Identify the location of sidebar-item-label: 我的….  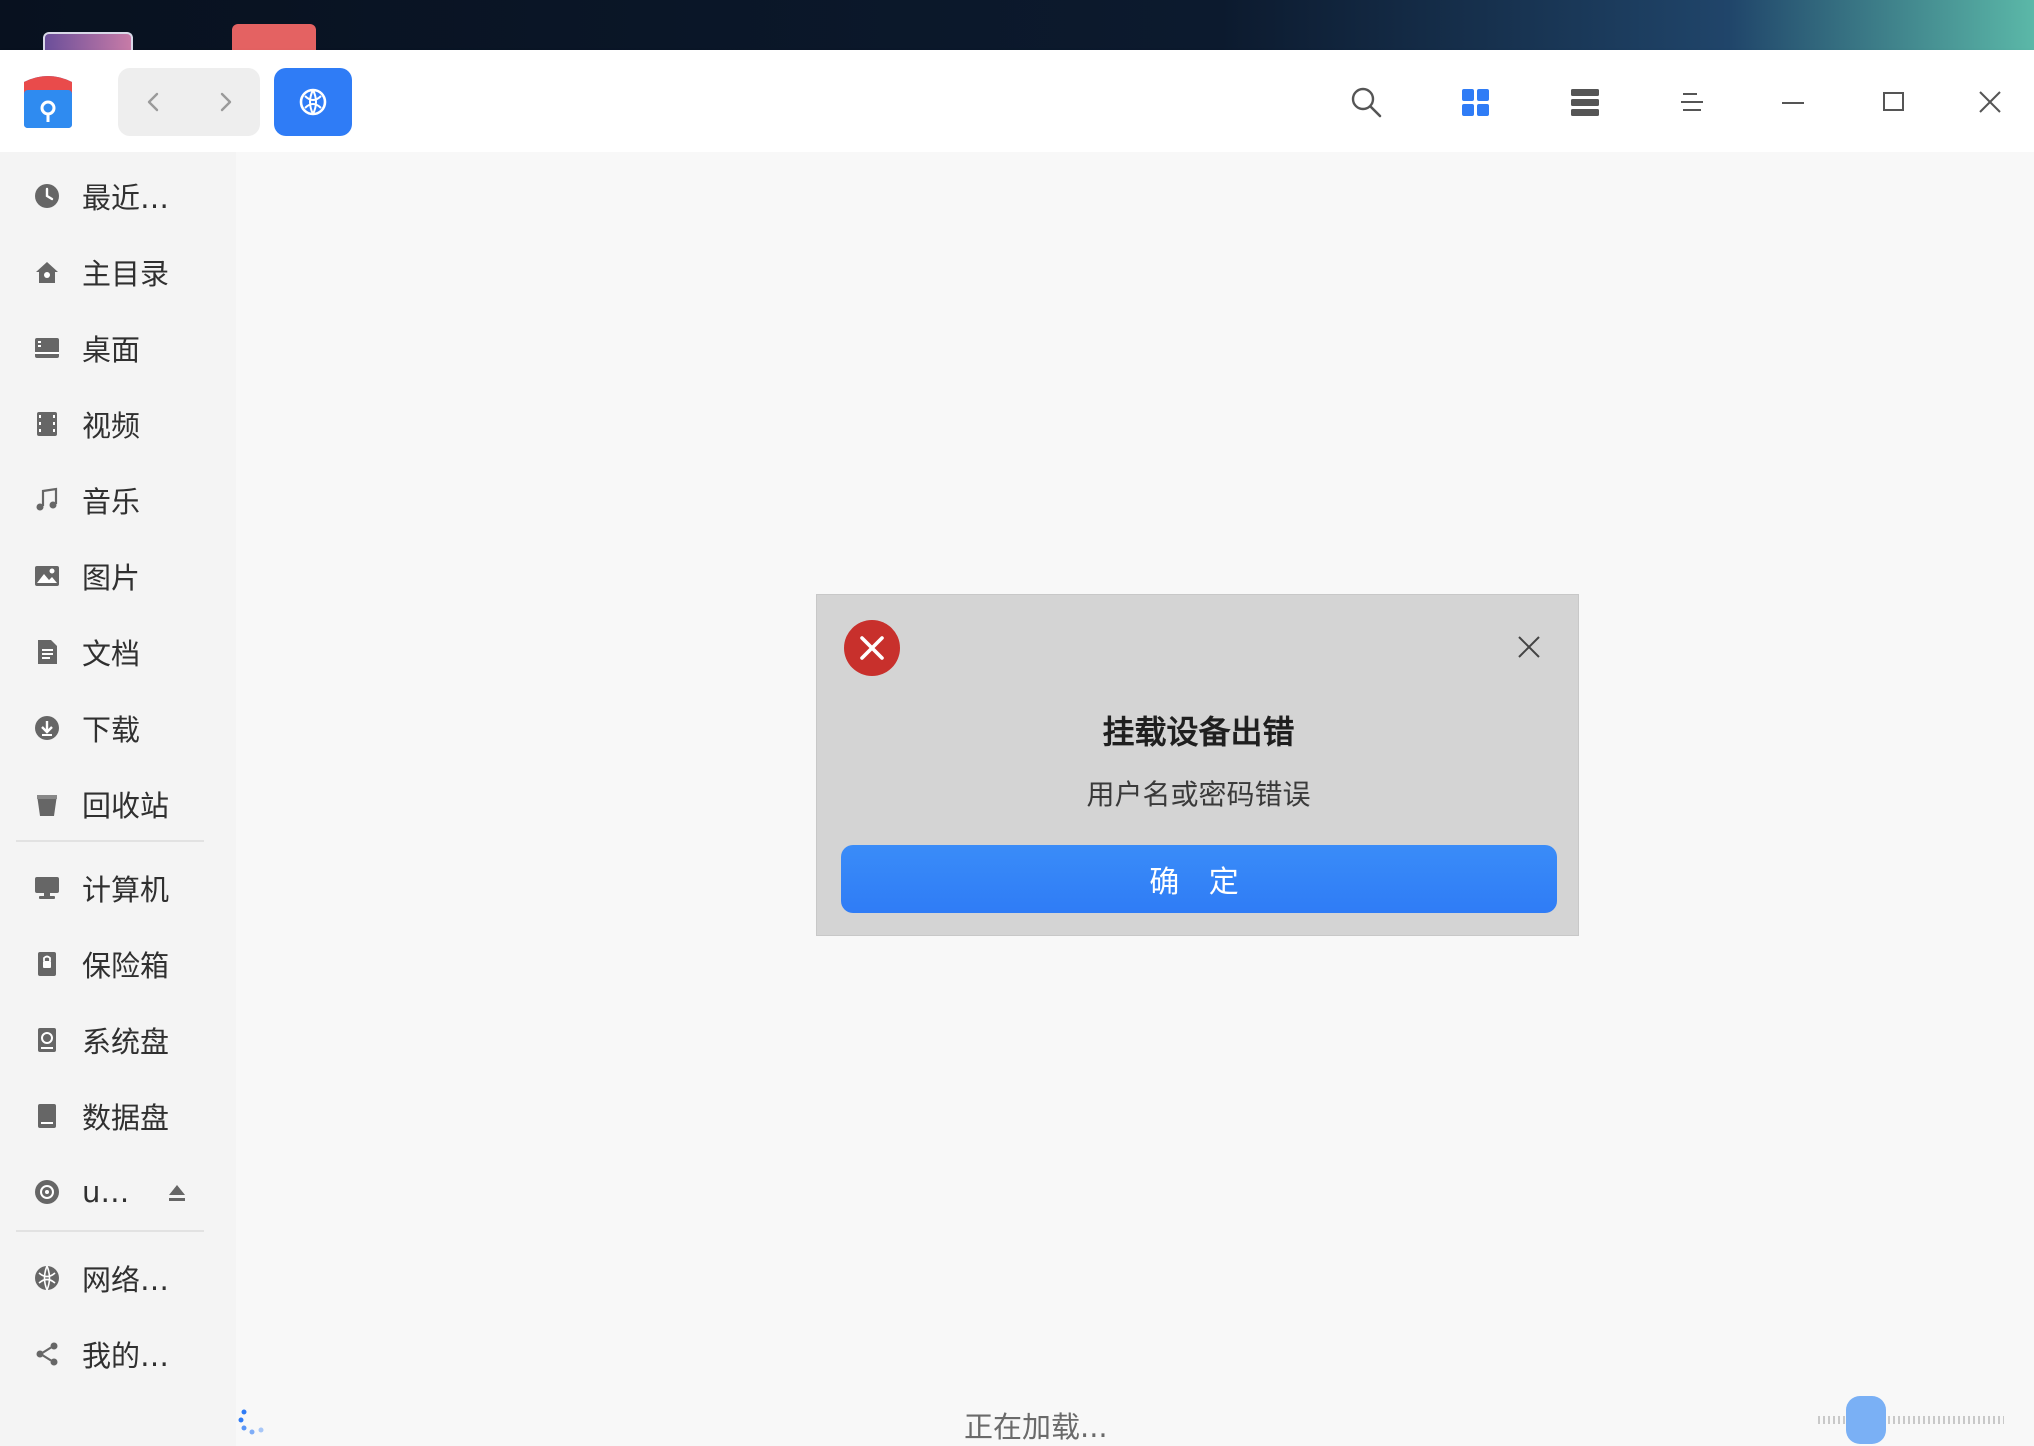
(126, 1356).